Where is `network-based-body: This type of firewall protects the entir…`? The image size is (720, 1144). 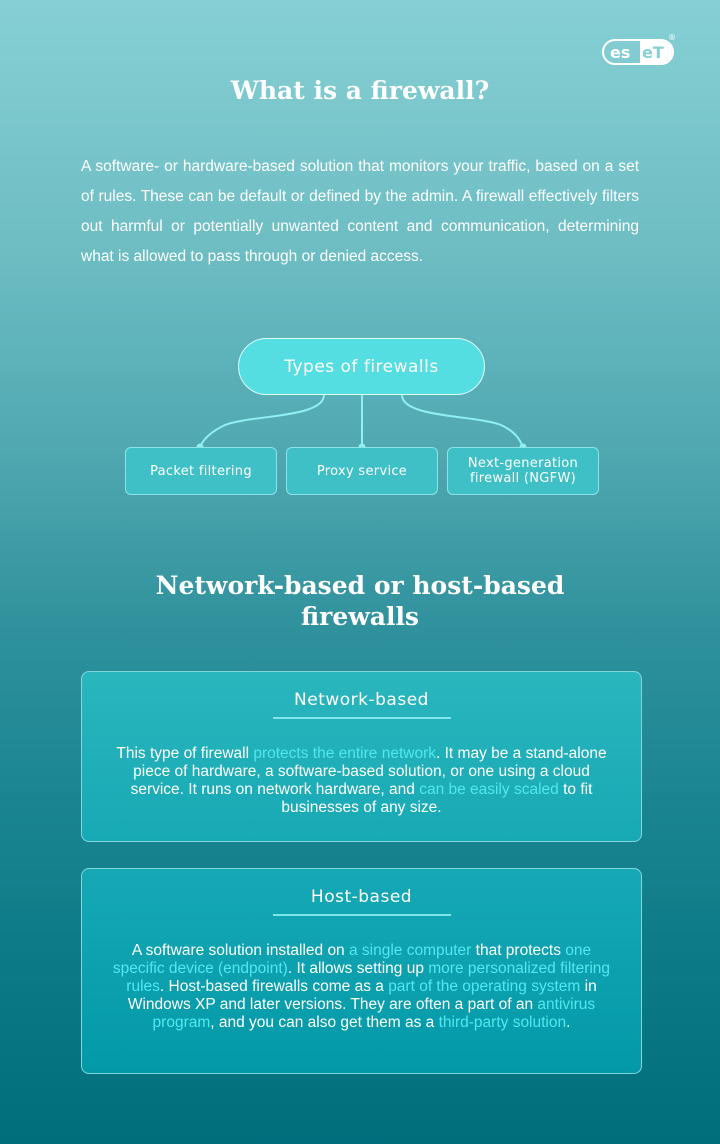
network-based-body: This type of firewall protects the entir… is located at coordinates (361, 781).